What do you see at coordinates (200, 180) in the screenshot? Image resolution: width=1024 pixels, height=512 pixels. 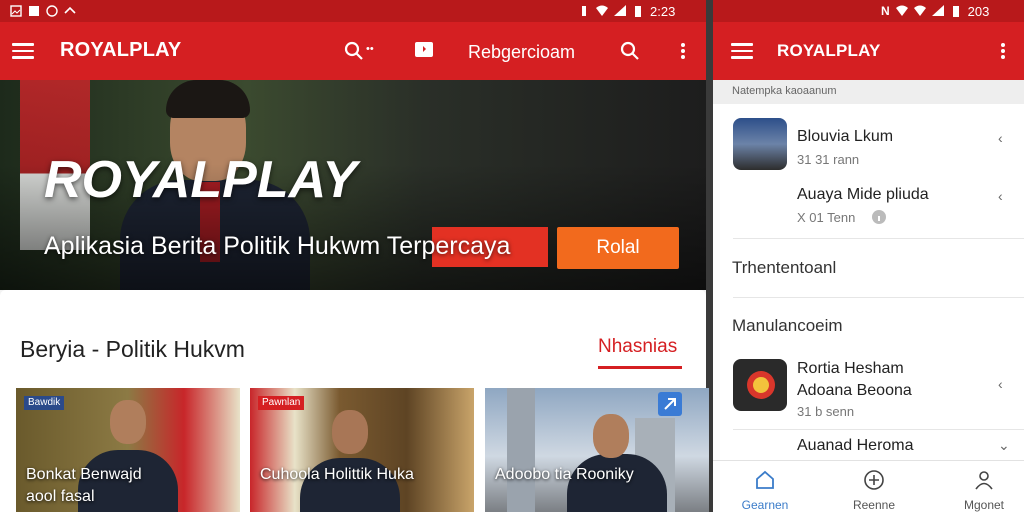 I see `hero-brand: ROYALPLAY` at bounding box center [200, 180].